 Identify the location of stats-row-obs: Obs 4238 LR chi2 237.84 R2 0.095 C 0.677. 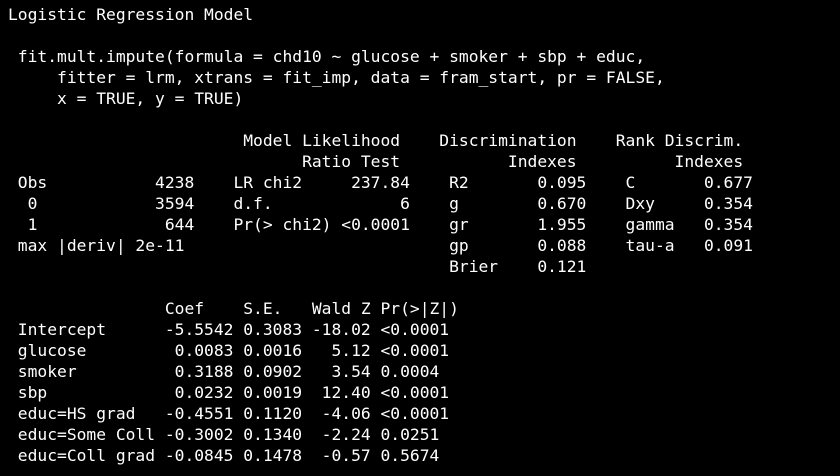
(380, 182).